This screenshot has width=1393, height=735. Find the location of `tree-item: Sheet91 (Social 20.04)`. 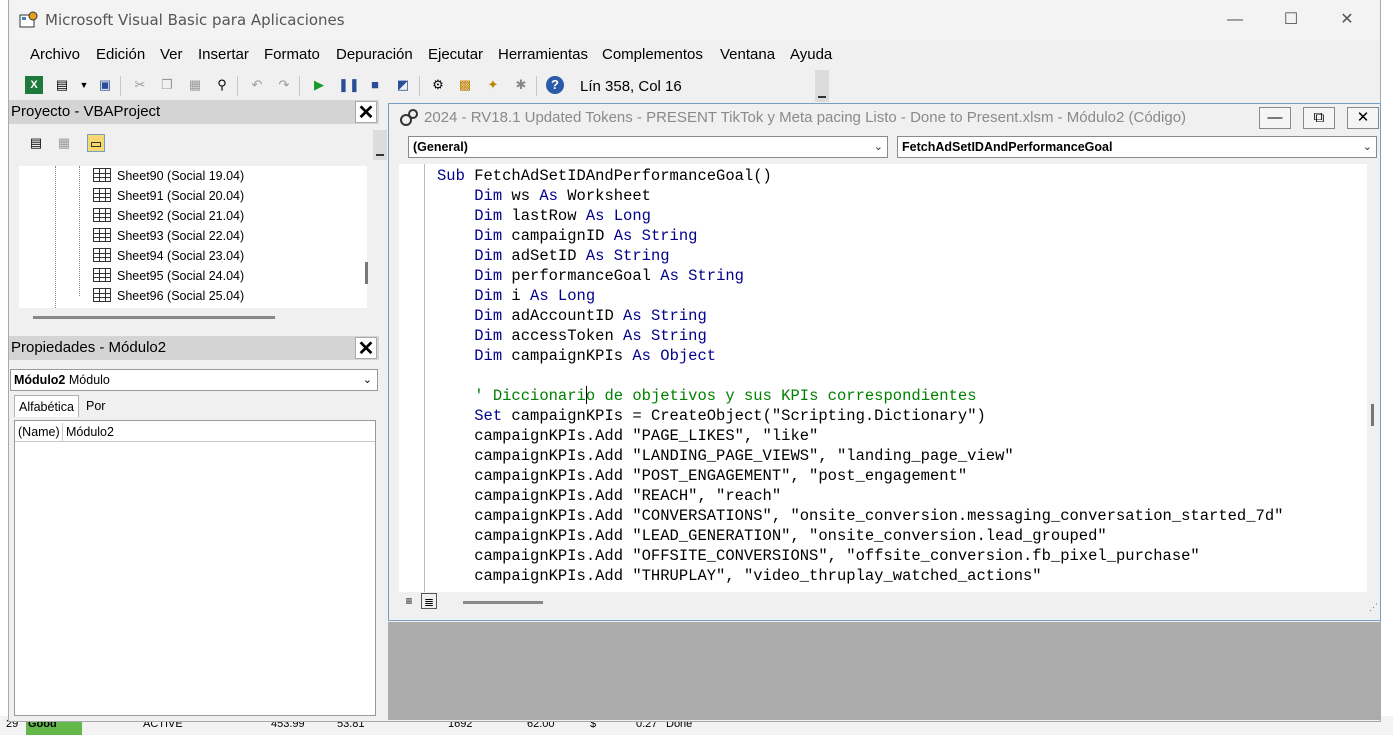

tree-item: Sheet91 (Social 20.04) is located at coordinates (168, 196).